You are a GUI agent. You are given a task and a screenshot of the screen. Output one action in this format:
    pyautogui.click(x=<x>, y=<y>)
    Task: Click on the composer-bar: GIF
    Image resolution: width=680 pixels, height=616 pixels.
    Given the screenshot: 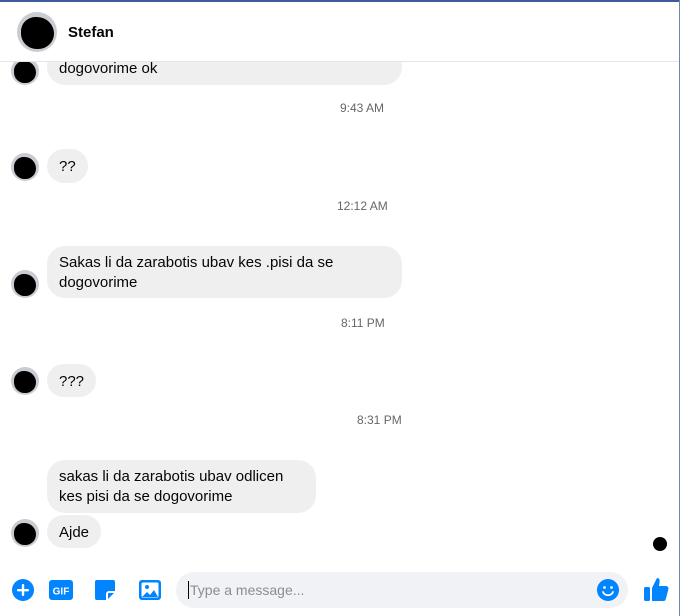 What is the action you would take?
    pyautogui.click(x=340, y=591)
    